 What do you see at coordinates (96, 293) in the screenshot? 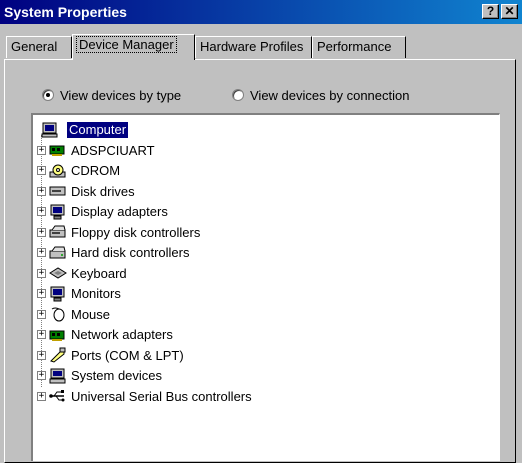
I see `tree-item-label: Monitors` at bounding box center [96, 293].